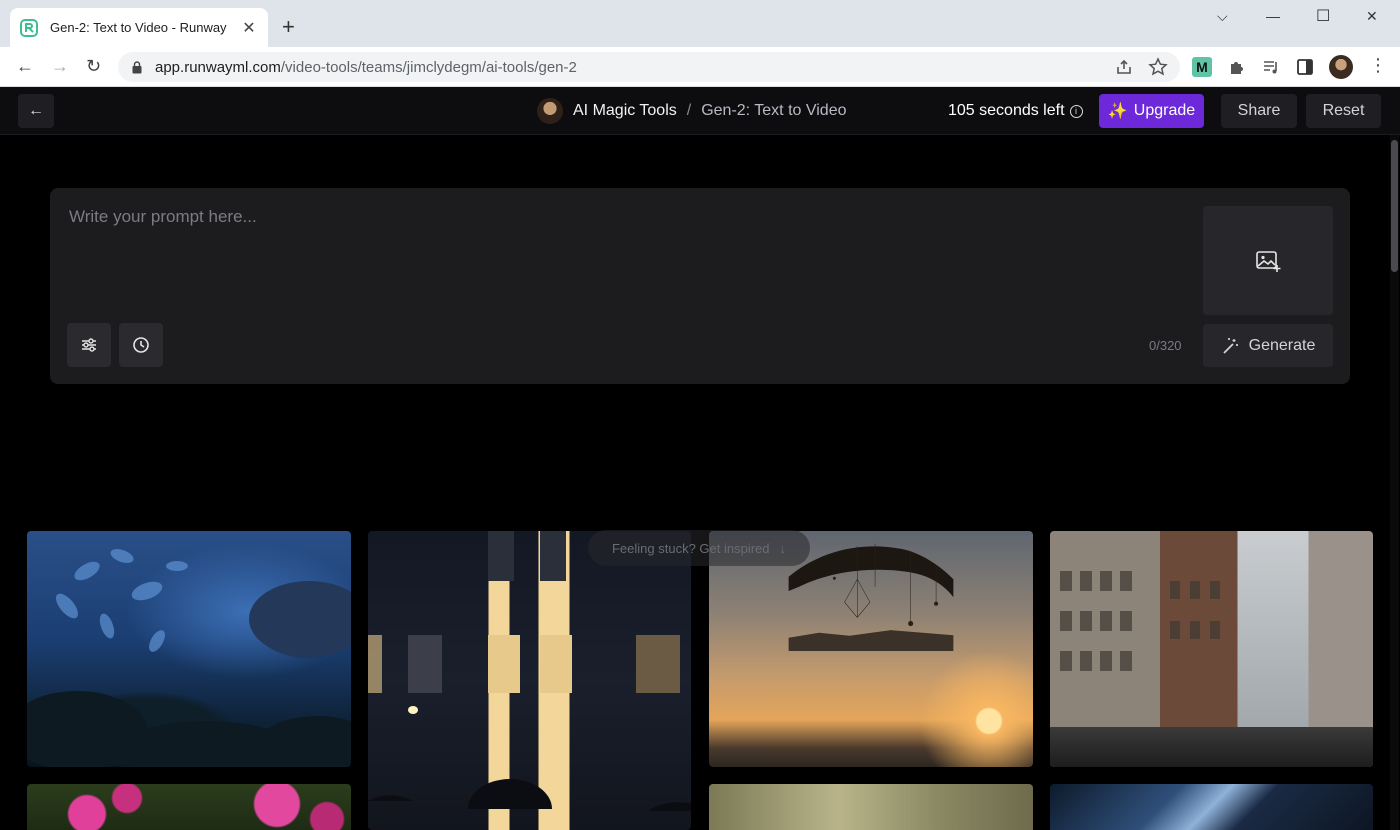 The height and width of the screenshot is (830, 1400). Describe the element at coordinates (249, 28) in the screenshot. I see `tab-close-icon: ✕` at that location.